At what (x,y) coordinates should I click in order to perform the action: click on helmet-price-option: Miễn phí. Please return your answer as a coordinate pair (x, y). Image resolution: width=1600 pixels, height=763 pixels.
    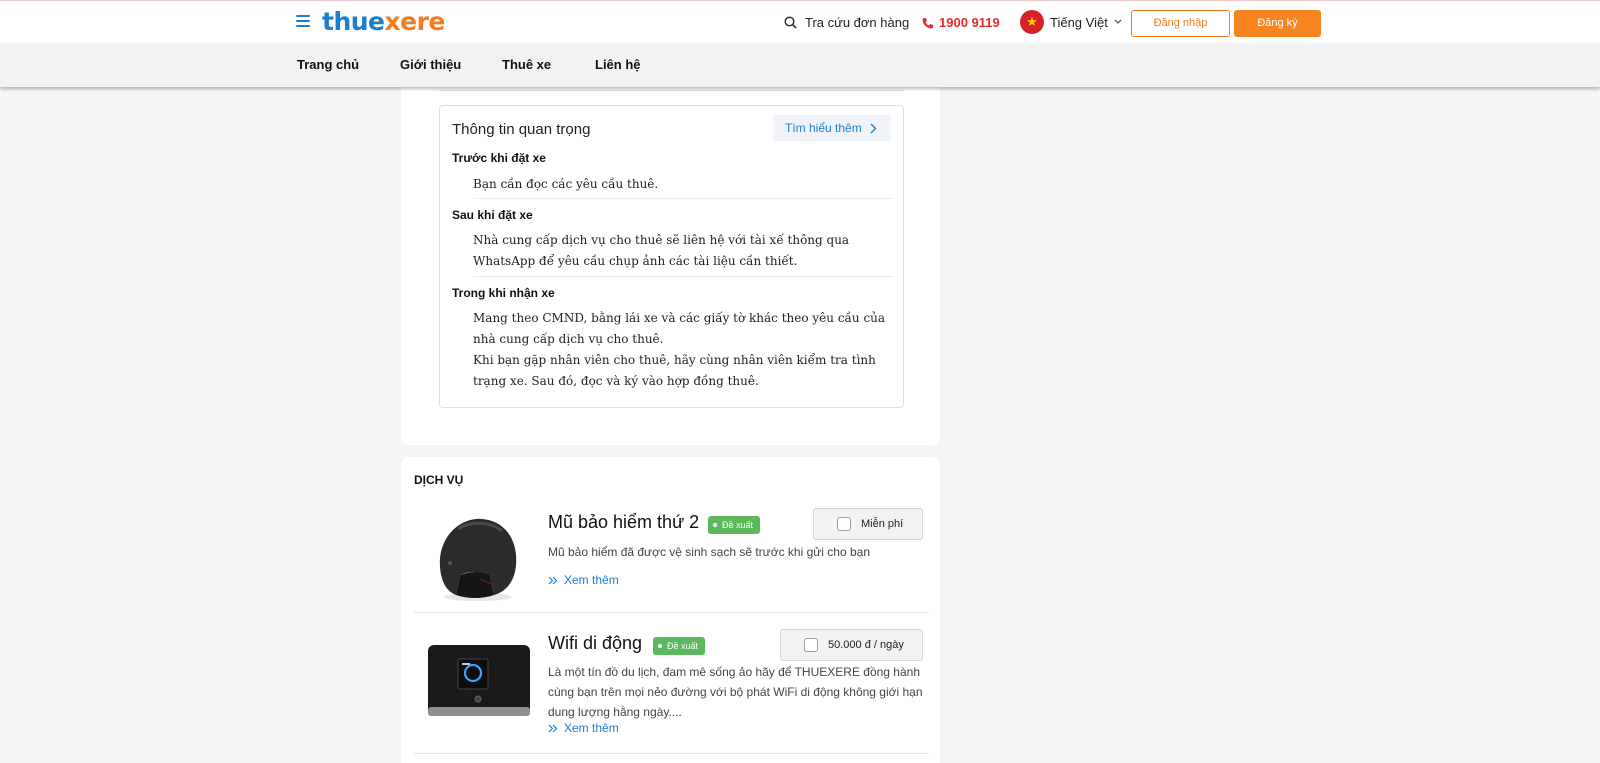
    Looking at the image, I should click on (868, 524).